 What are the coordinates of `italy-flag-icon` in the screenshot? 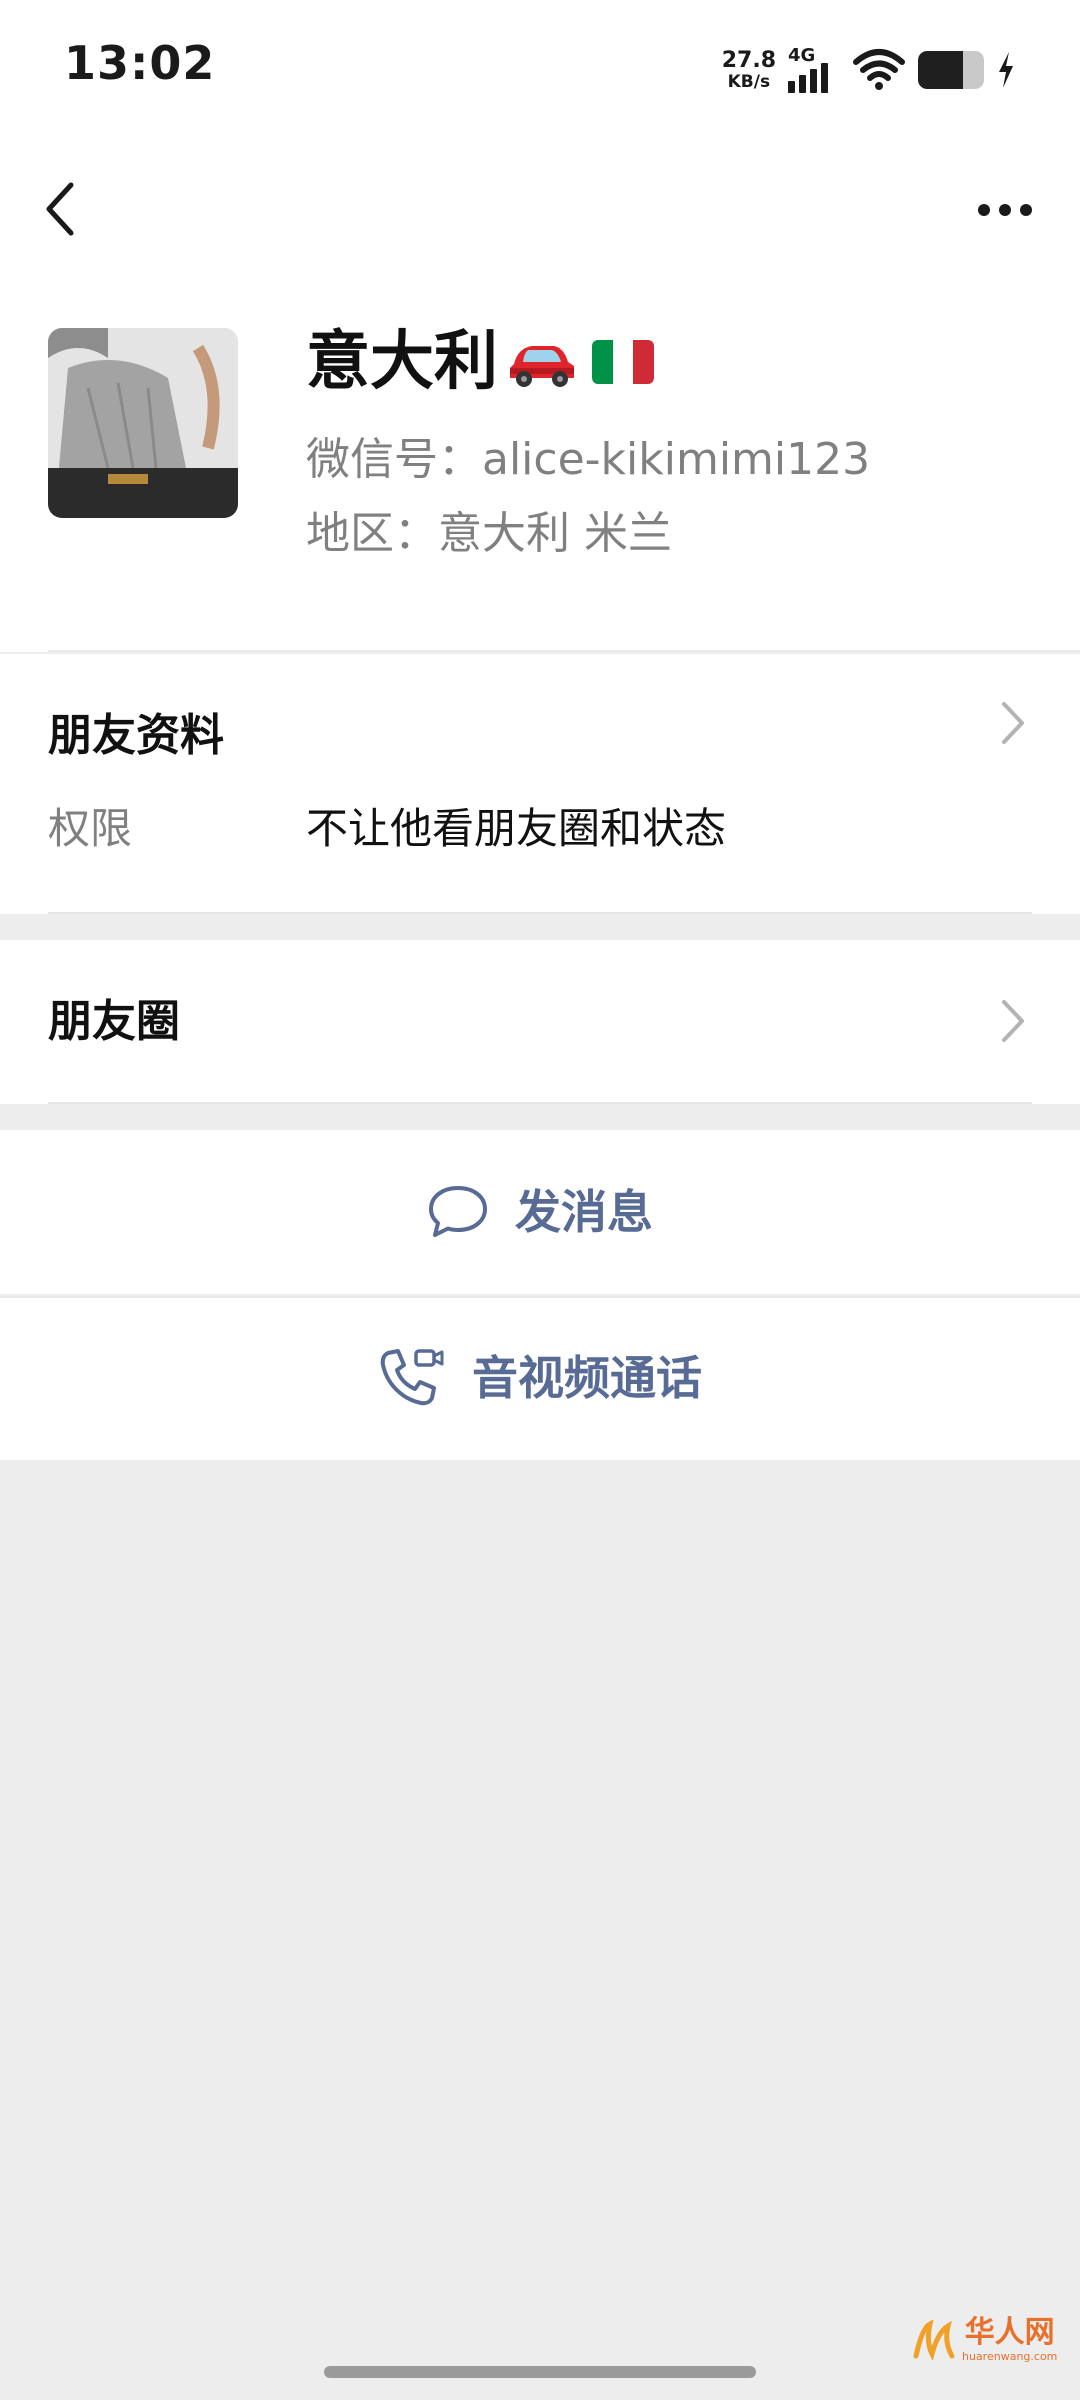 It's located at (623, 362).